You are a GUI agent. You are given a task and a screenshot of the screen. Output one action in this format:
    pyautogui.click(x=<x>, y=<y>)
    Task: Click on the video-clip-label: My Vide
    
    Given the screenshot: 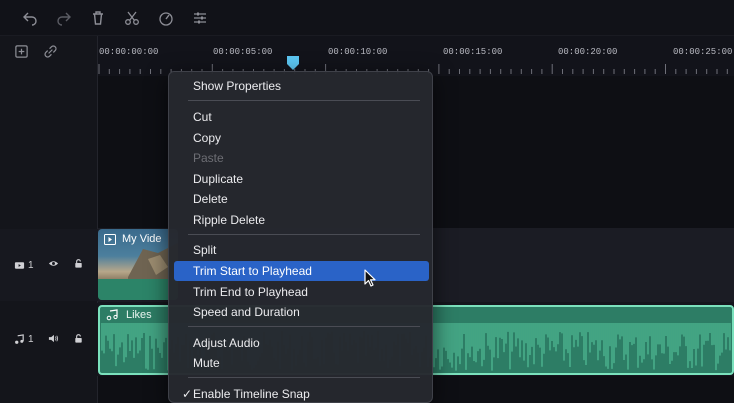 What is the action you would take?
    pyautogui.click(x=133, y=239)
    